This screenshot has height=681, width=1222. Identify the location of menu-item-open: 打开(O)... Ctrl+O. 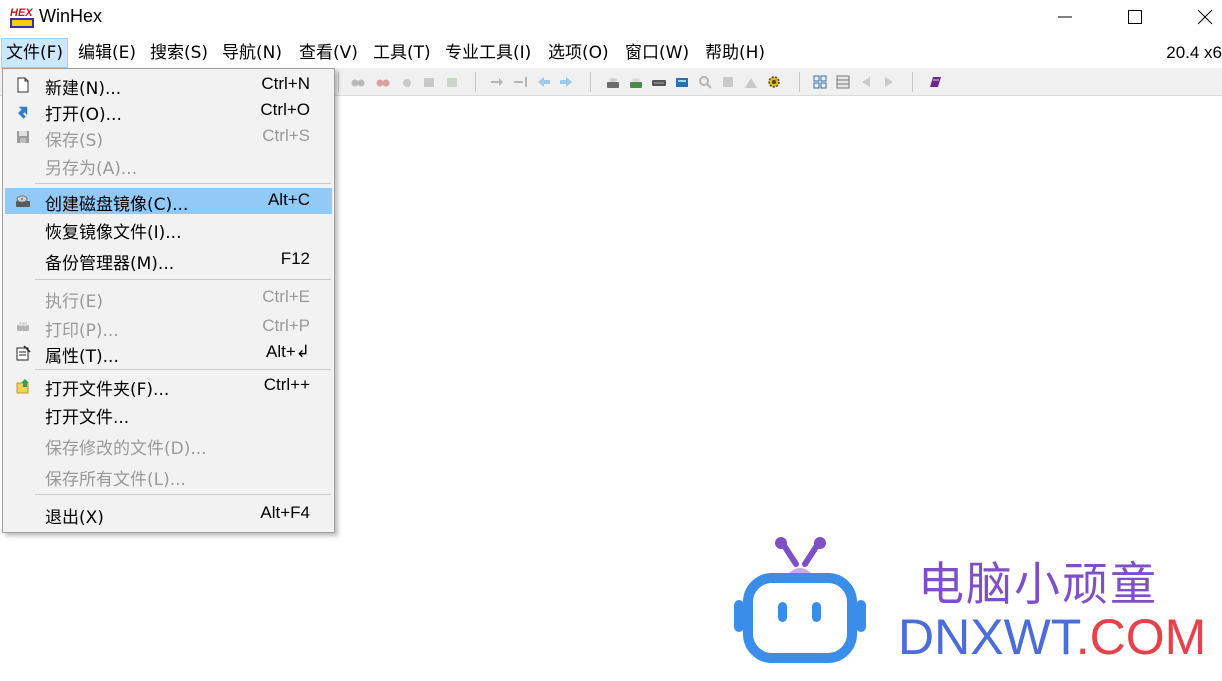
(168, 111).